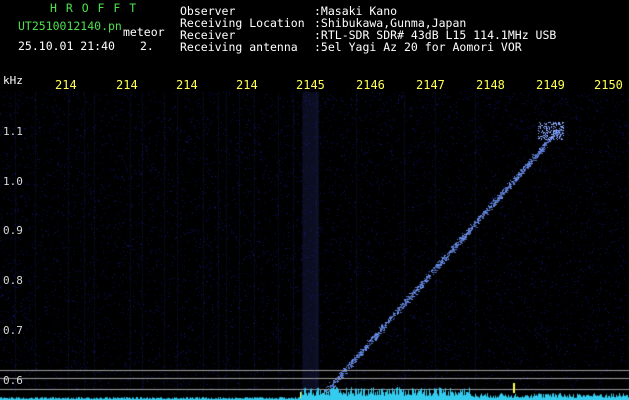 The height and width of the screenshot is (400, 629). Describe the element at coordinates (70, 26) in the screenshot. I see `filename-label: UT2510012140.pn` at that location.